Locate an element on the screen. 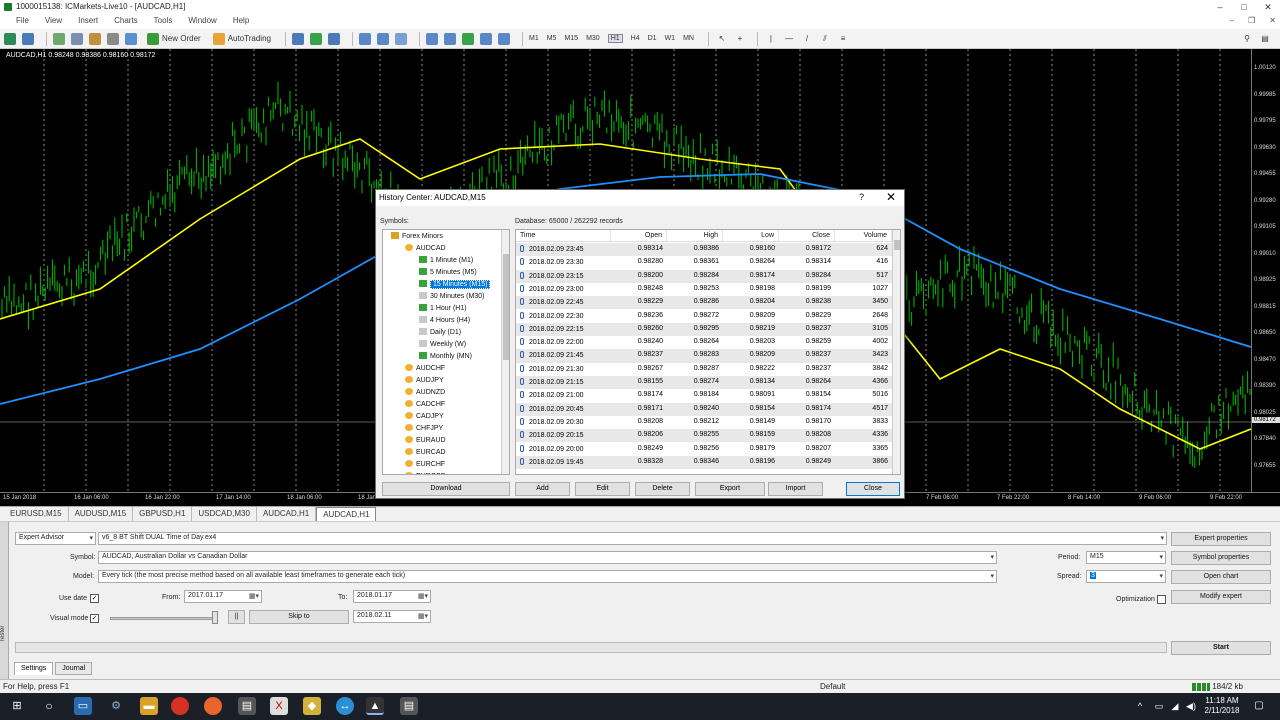 This screenshot has height=720, width=1280. bar-chart-icon is located at coordinates (297, 38).